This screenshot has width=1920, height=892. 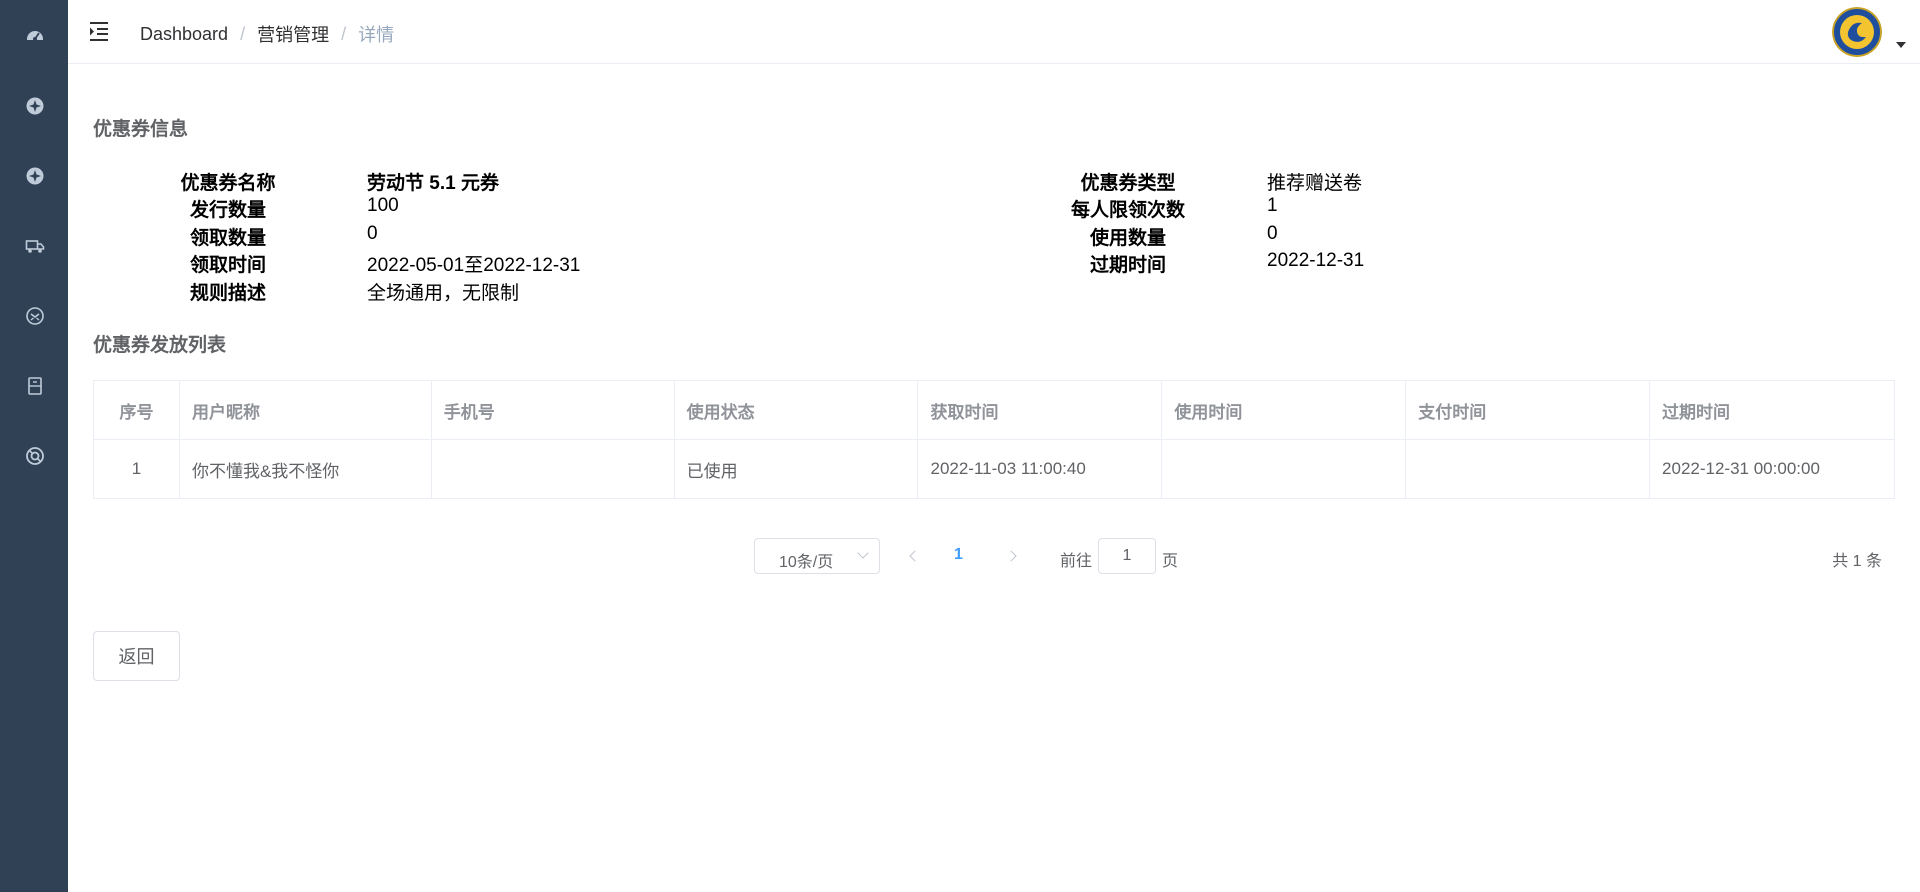 I want to click on cell-status: 已使用, so click(x=796, y=469).